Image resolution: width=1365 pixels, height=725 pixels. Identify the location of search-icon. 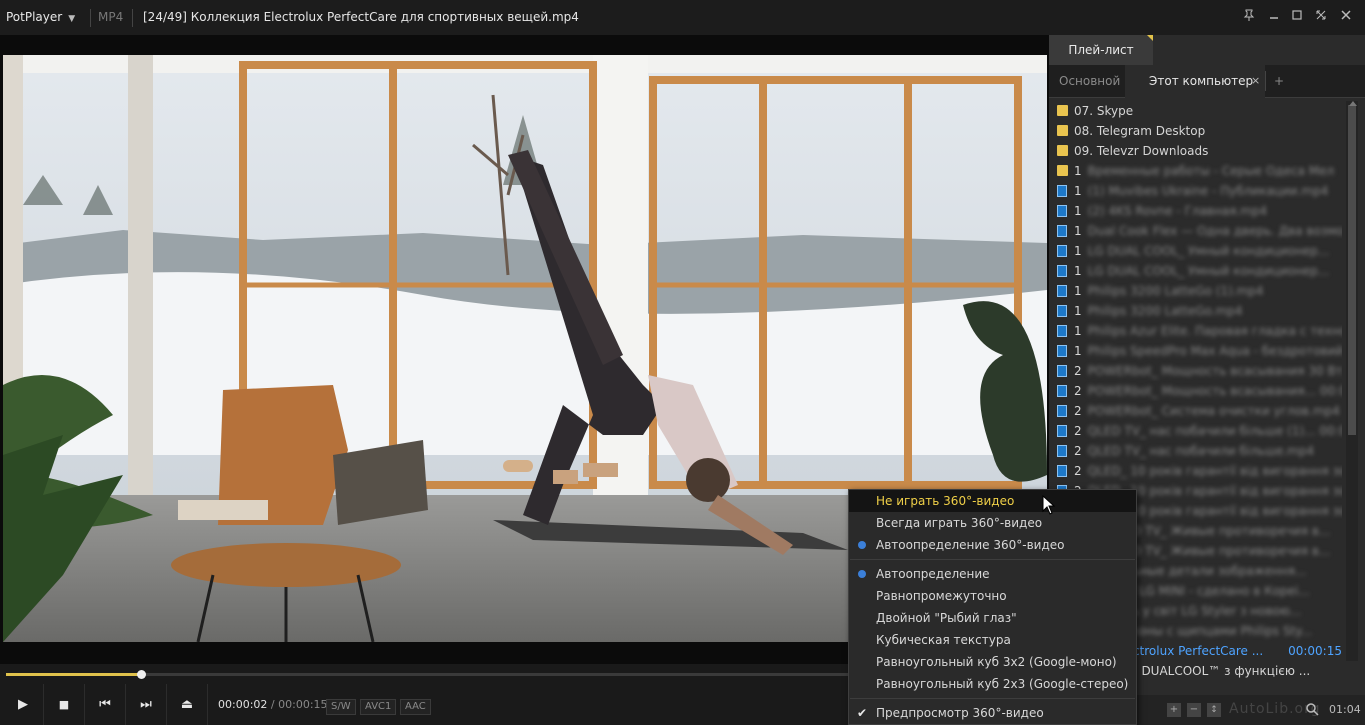
(1312, 710).